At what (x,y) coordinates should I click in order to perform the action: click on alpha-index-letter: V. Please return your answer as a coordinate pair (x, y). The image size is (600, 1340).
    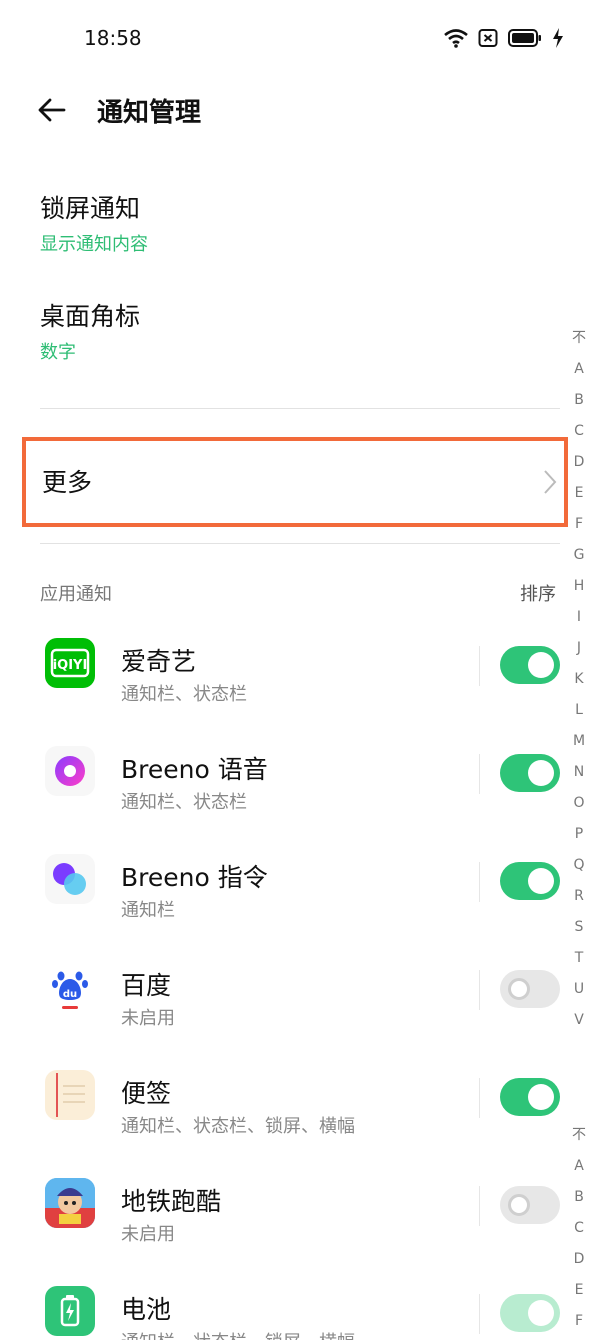
    Looking at the image, I should click on (579, 1020).